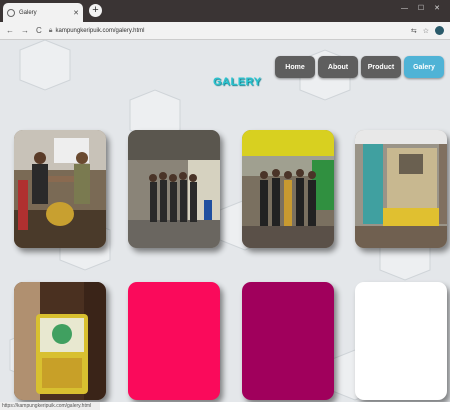  I want to click on url-field: kampungkeripuik.com/galery.html, so click(233, 31).